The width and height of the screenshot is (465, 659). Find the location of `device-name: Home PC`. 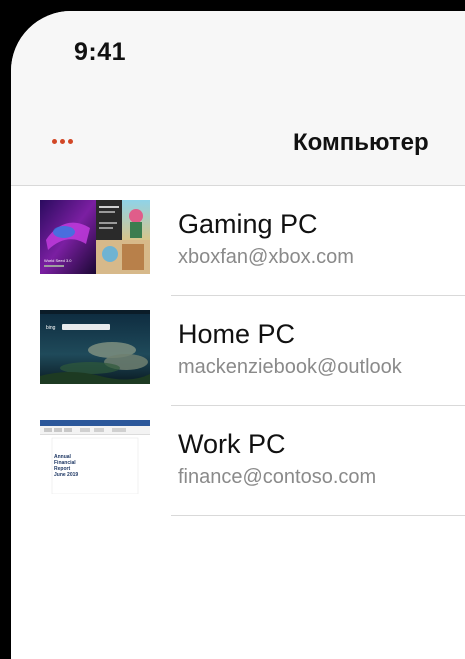

device-name: Home PC is located at coordinates (237, 334).